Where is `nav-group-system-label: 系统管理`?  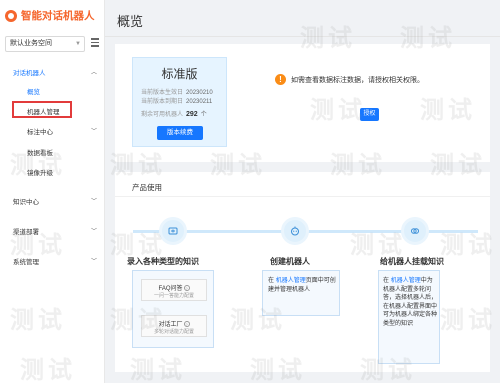
nav-group-system-label: 系统管理 is located at coordinates (26, 262).